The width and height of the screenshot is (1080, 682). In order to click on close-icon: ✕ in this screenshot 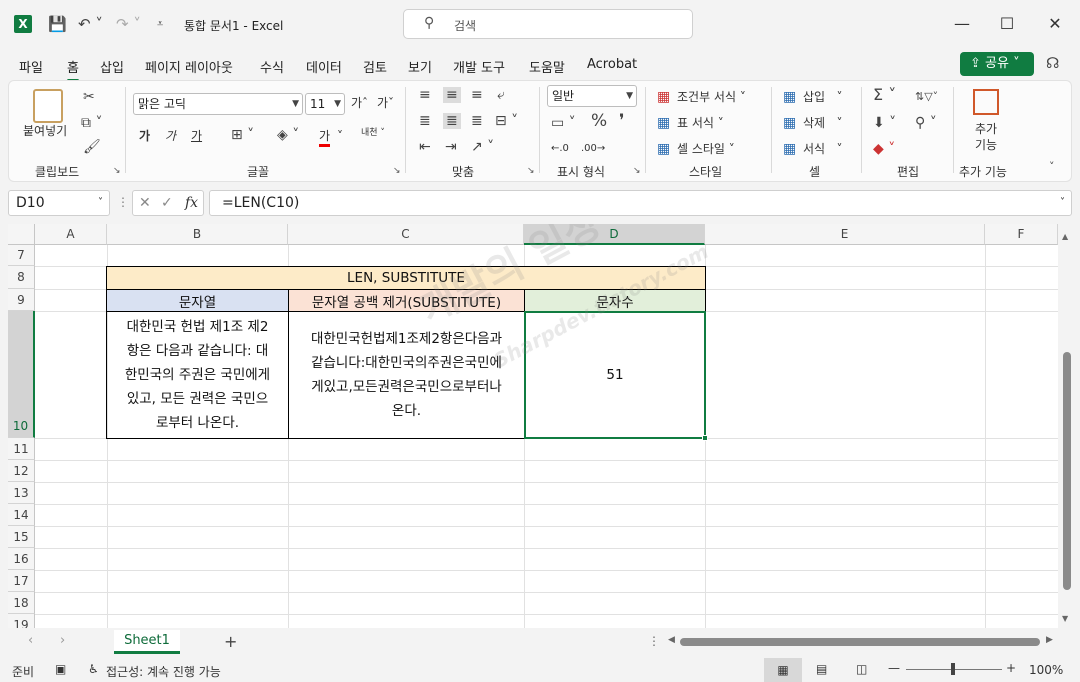, I will do `click(1055, 24)`.